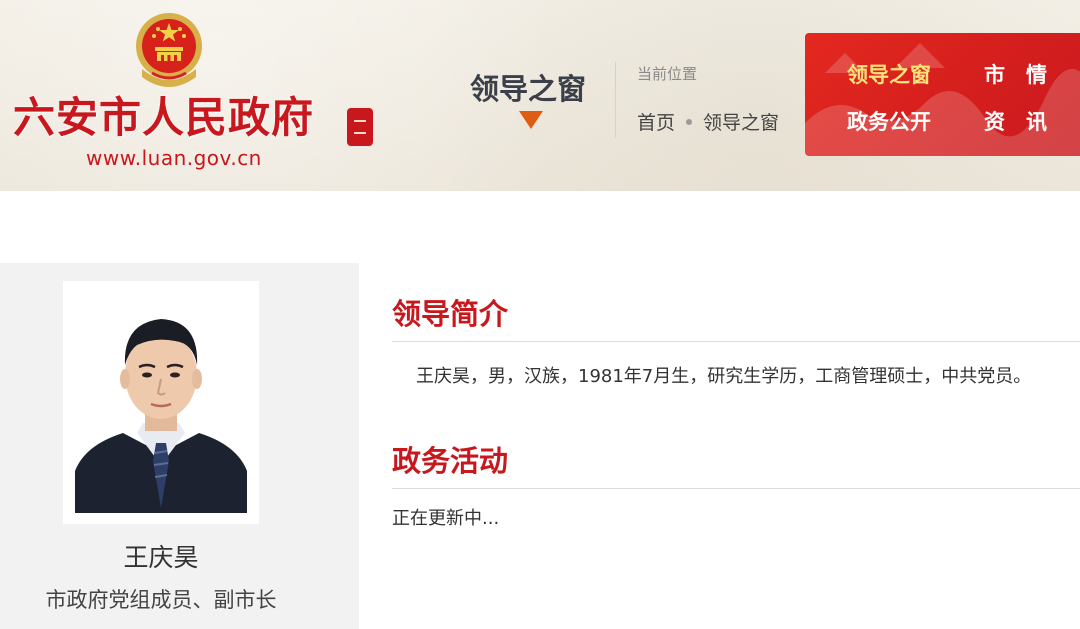  What do you see at coordinates (889, 74) in the screenshot?
I see `nav-item-leaders: 领导之窗` at bounding box center [889, 74].